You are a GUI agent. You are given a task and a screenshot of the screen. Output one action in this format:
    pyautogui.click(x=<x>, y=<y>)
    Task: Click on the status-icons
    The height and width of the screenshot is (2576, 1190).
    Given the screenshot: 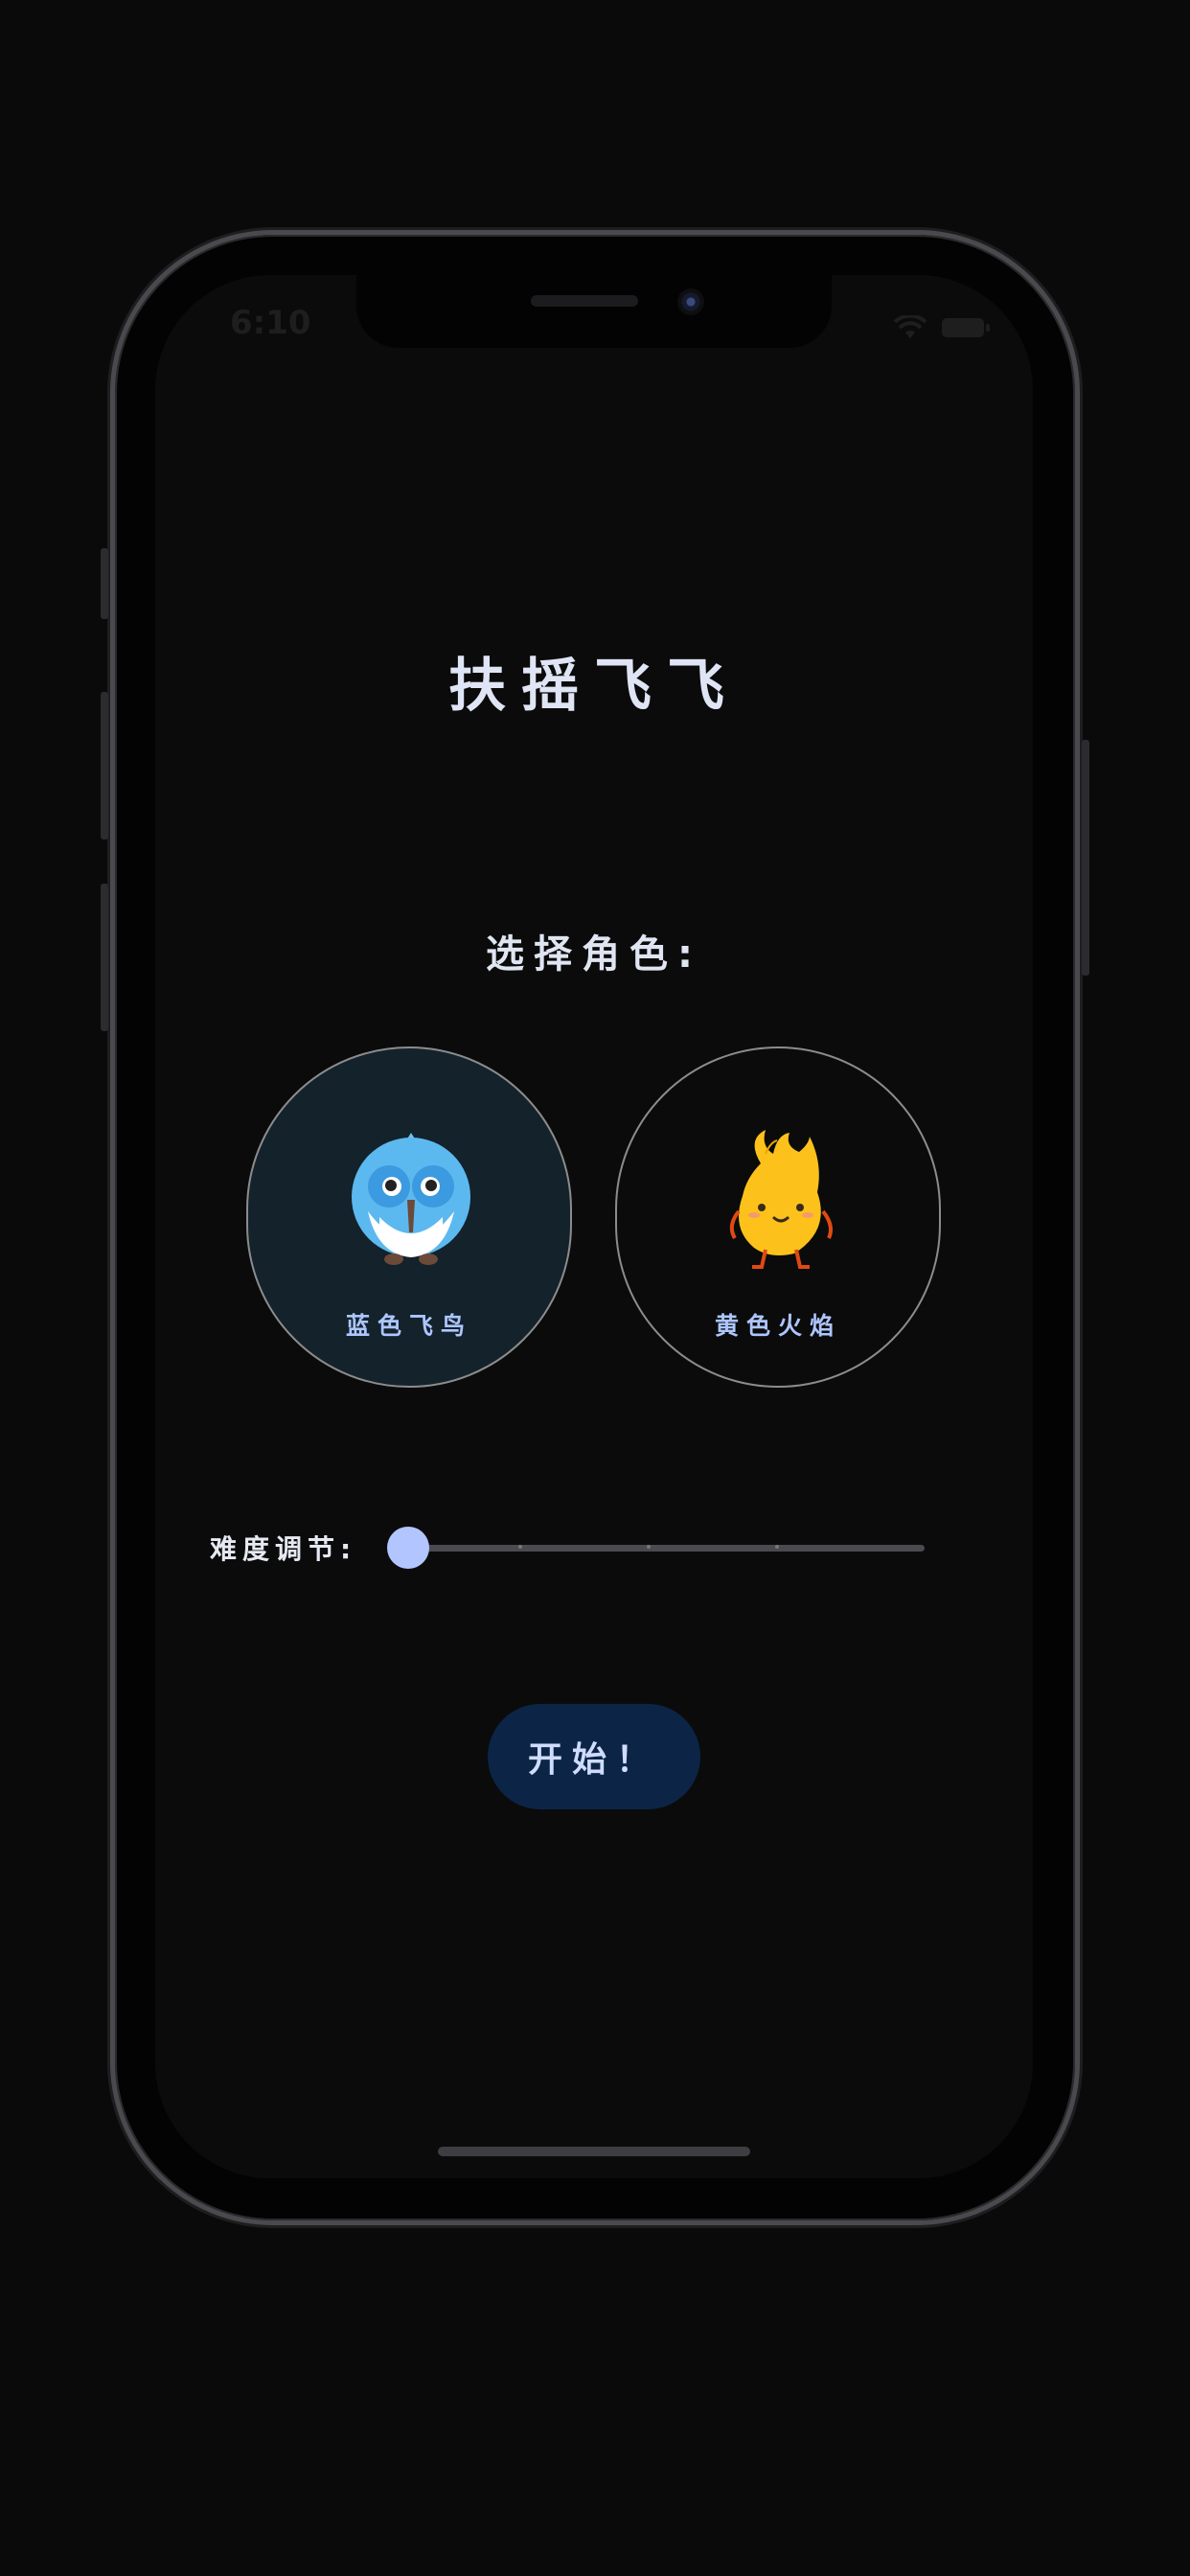 What is the action you would take?
    pyautogui.click(x=942, y=327)
    